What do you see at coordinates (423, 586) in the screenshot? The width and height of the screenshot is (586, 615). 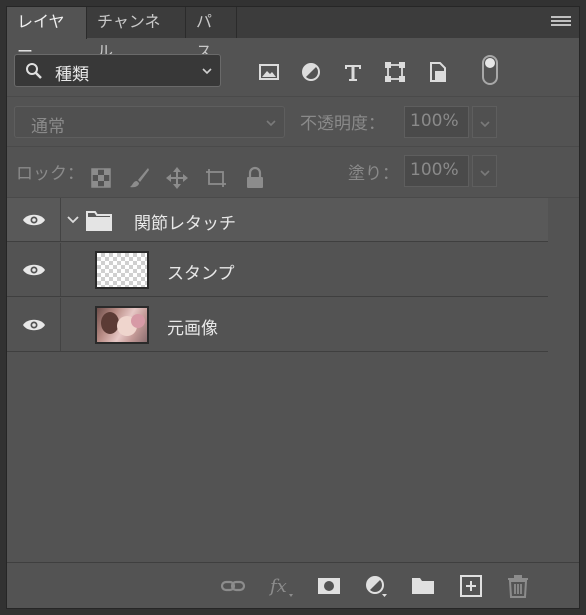 I see `new-group-folder-icon` at bounding box center [423, 586].